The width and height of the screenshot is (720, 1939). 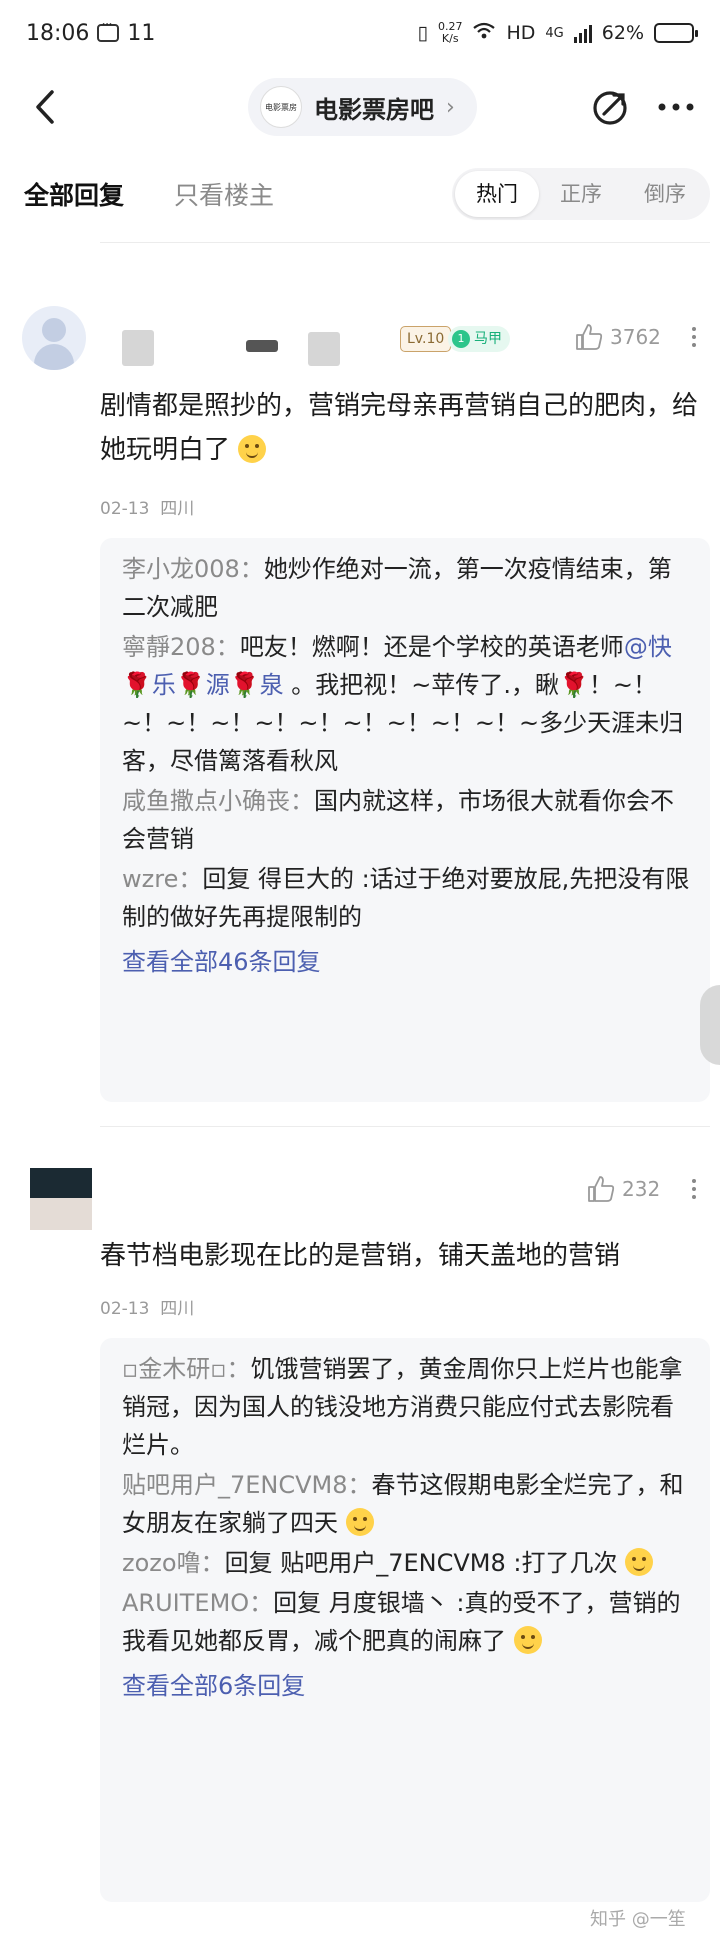 What do you see at coordinates (676, 33) in the screenshot?
I see `battery-icon` at bounding box center [676, 33].